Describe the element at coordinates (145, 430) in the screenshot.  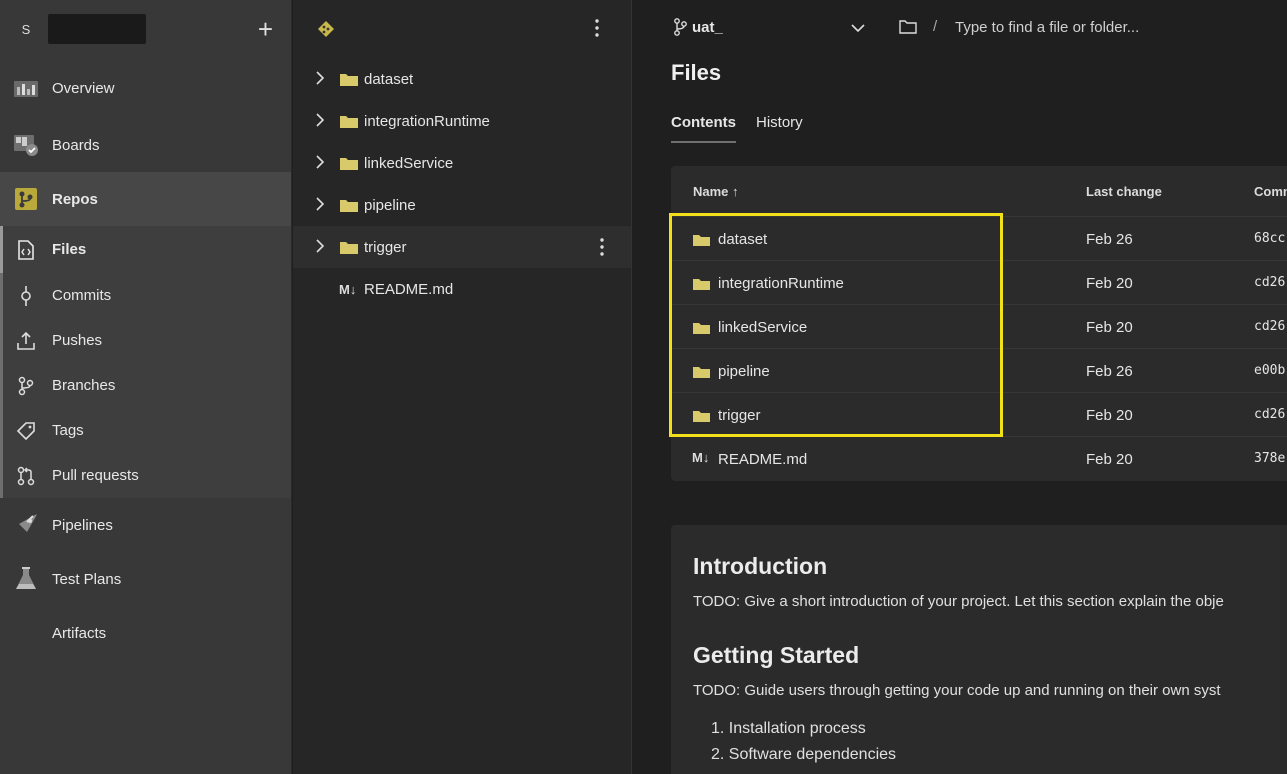
I see `nav-item-tags: Tags` at that location.